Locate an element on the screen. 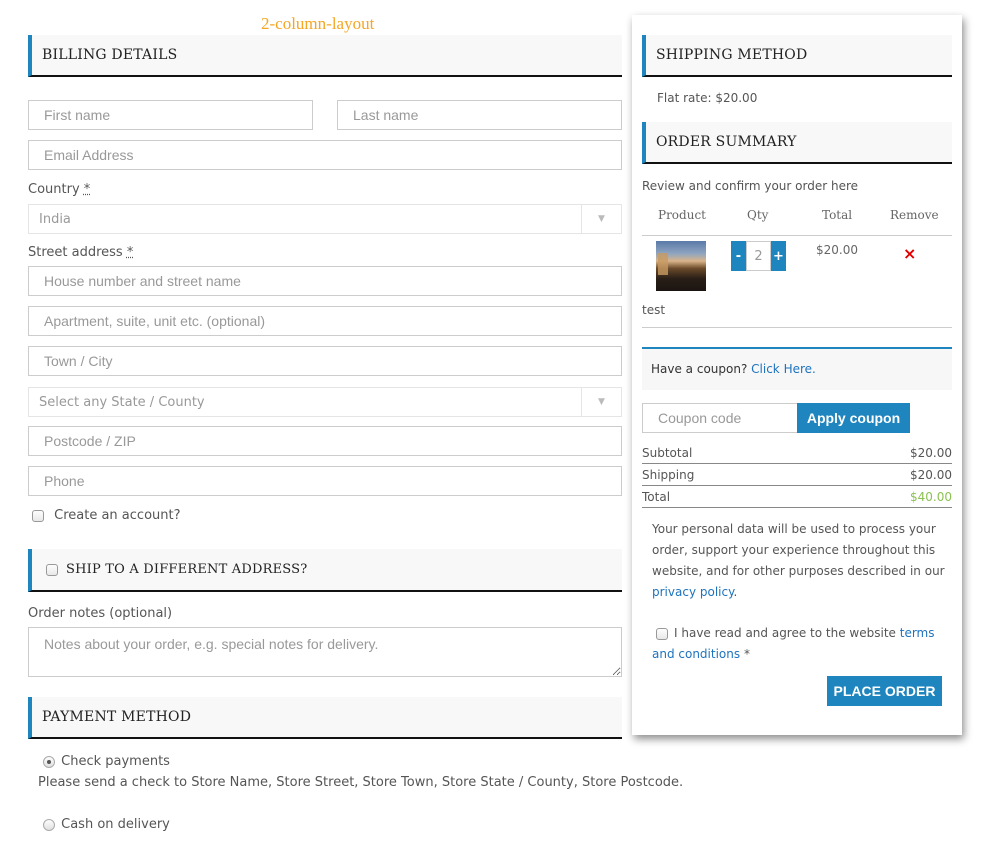  privacy-policy-link: privacy policy is located at coordinates (692, 592).